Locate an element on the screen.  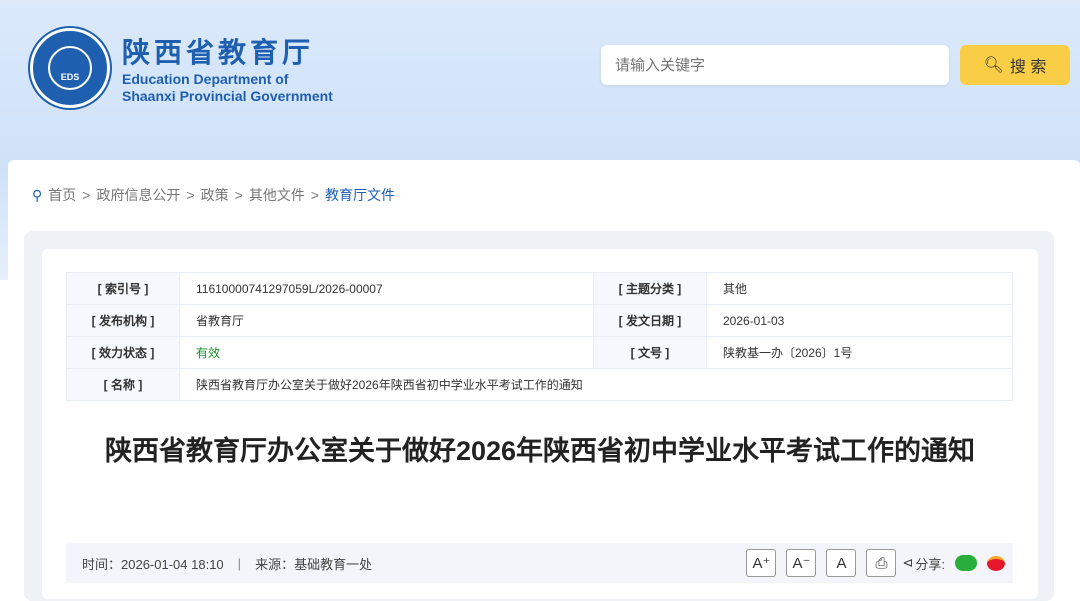
time-label: 时间： is located at coordinates (102, 564).